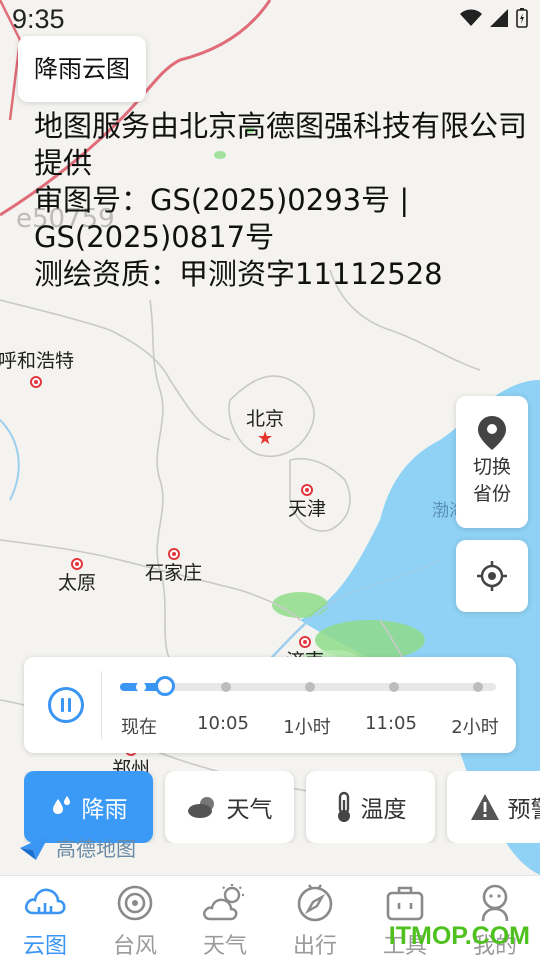 The image size is (540, 960). What do you see at coordinates (82, 69) in the screenshot?
I see `map-type-title: 降雨云图` at bounding box center [82, 69].